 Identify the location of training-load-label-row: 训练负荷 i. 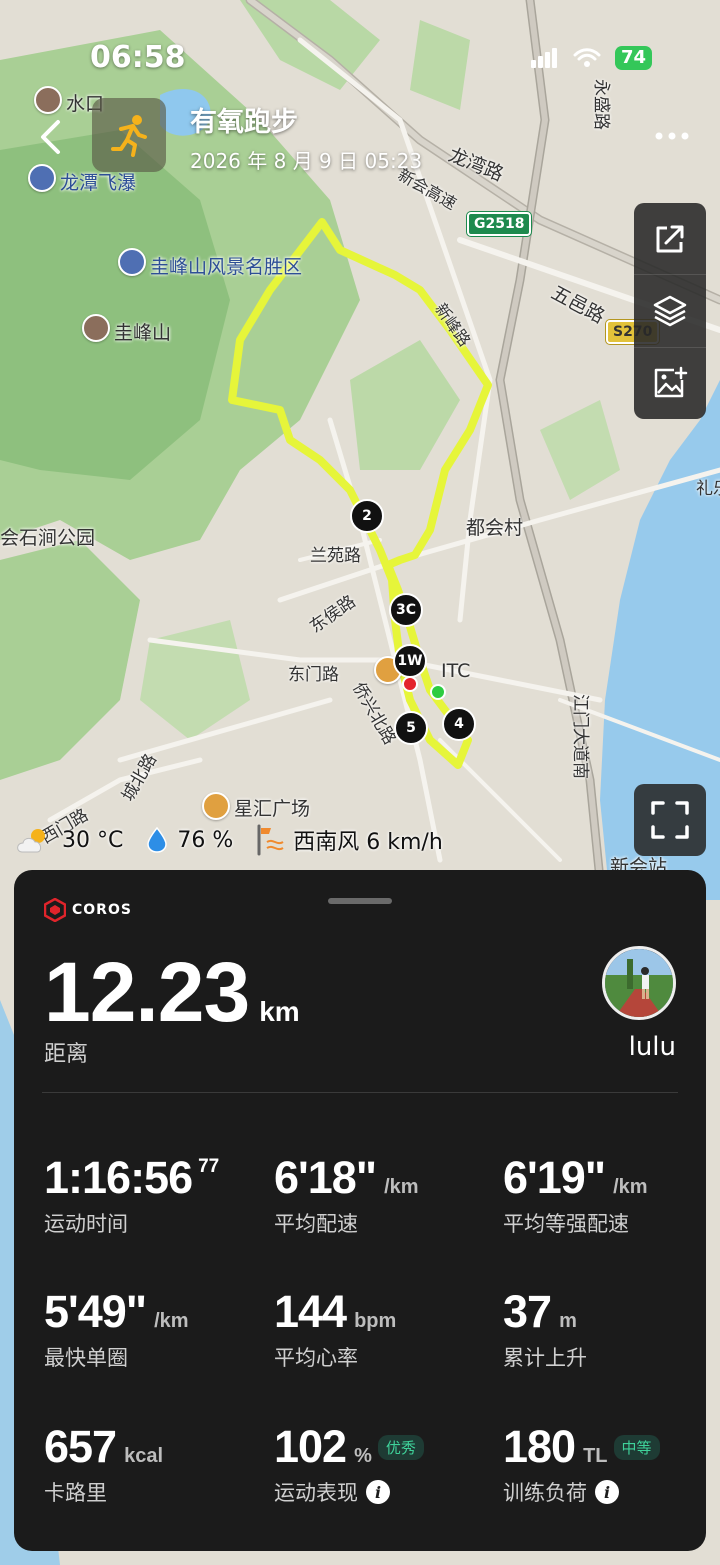
(581, 1492).